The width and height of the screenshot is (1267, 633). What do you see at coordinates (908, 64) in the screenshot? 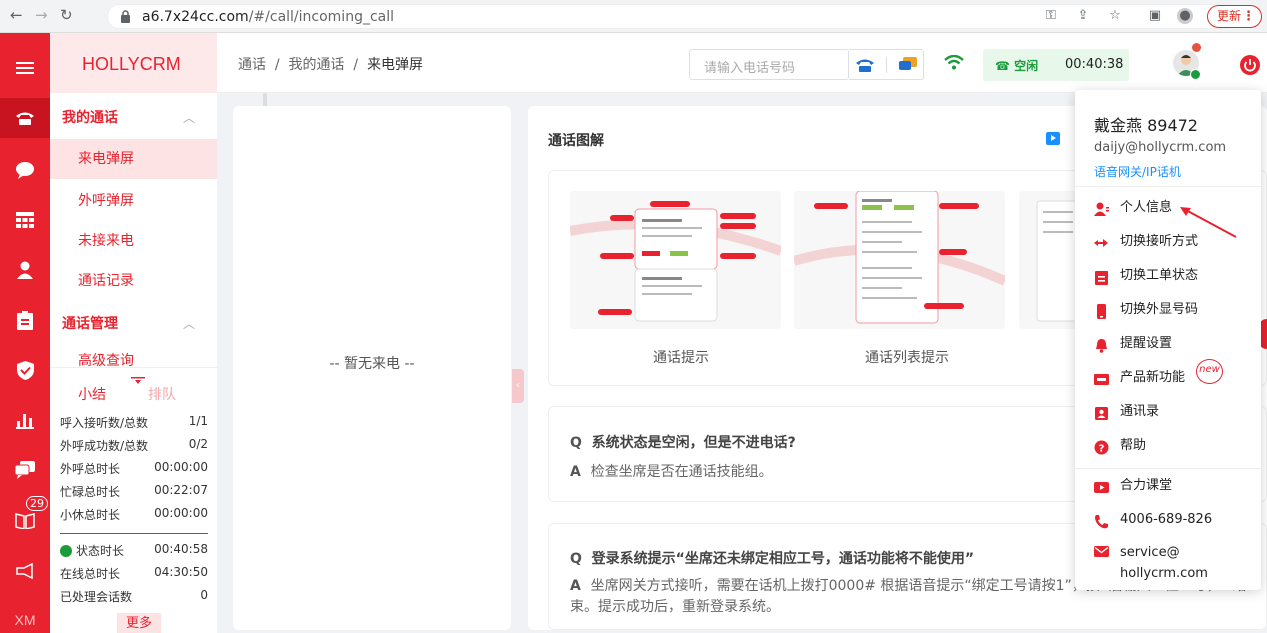
I see `sms-icon` at bounding box center [908, 64].